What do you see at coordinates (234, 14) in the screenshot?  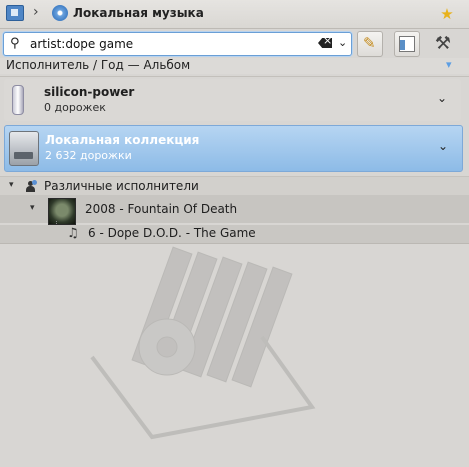 I see `breadcrumb: › Локальная музыка ★` at bounding box center [234, 14].